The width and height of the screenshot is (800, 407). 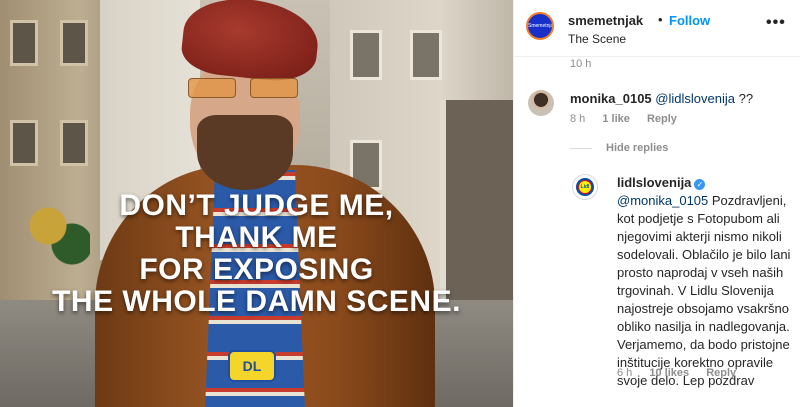 I want to click on headline-line: THANK ME, so click(x=256, y=237).